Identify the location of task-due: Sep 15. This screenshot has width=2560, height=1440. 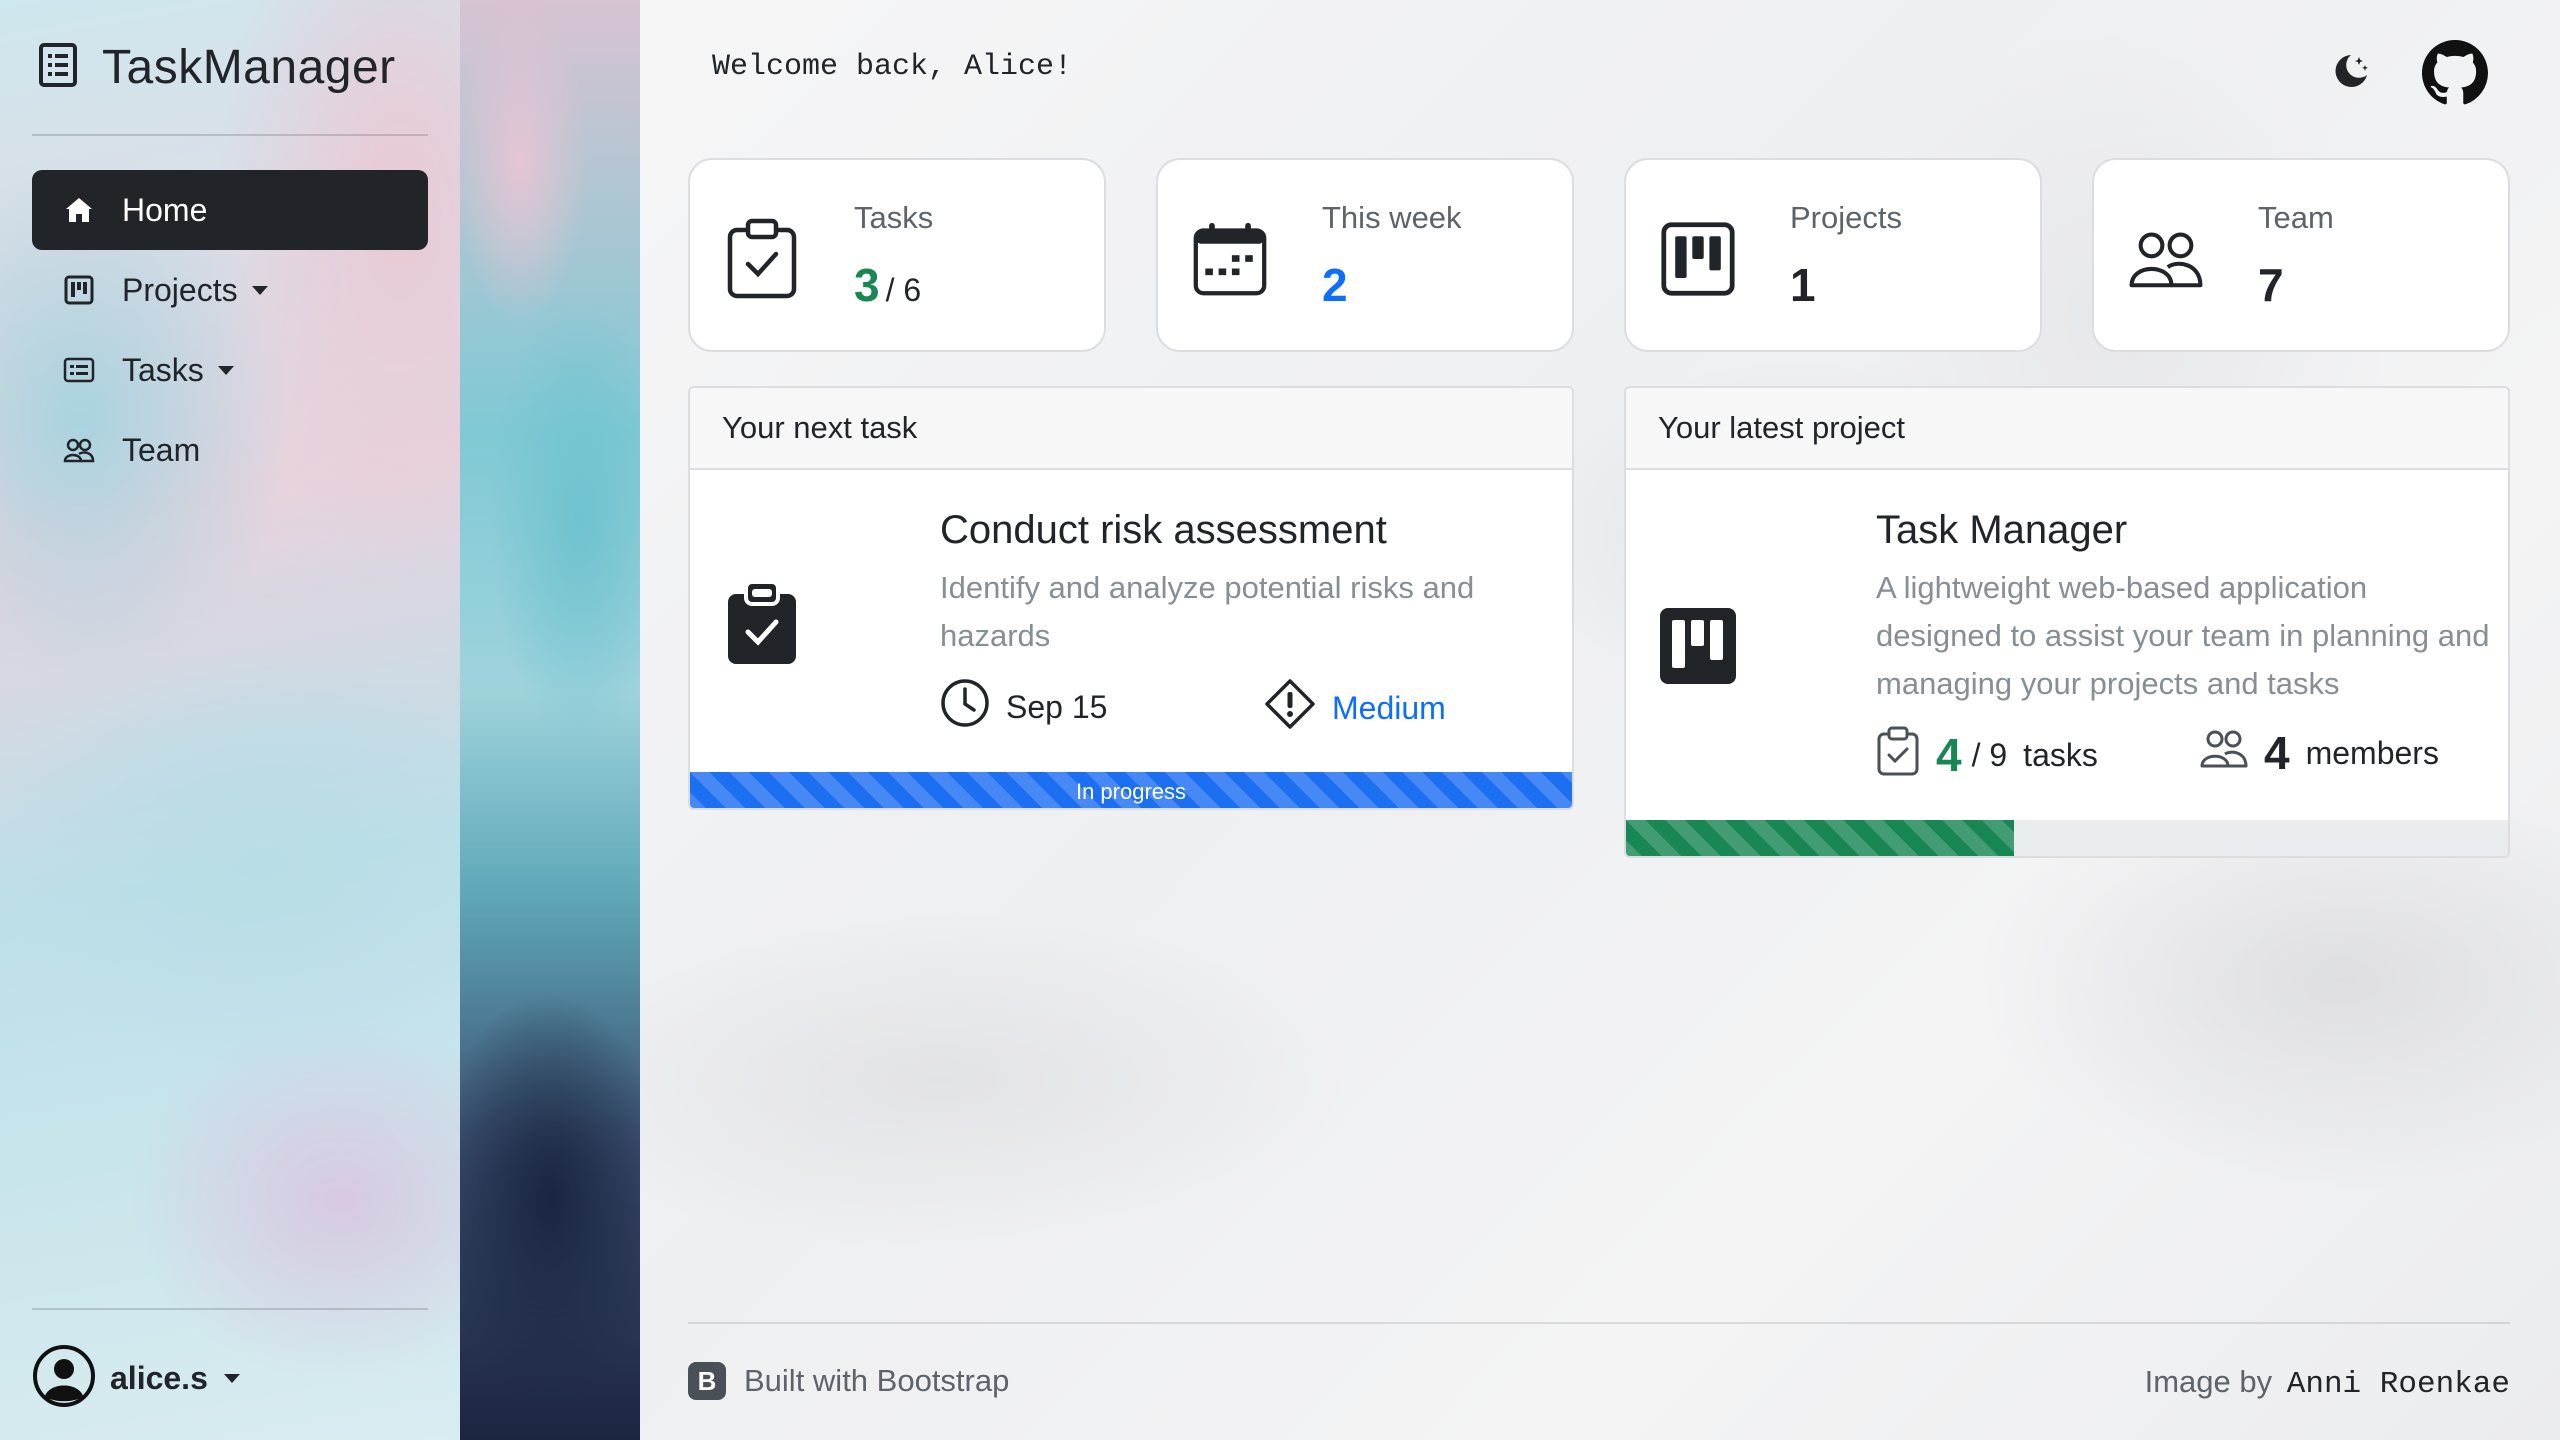
(1023, 707).